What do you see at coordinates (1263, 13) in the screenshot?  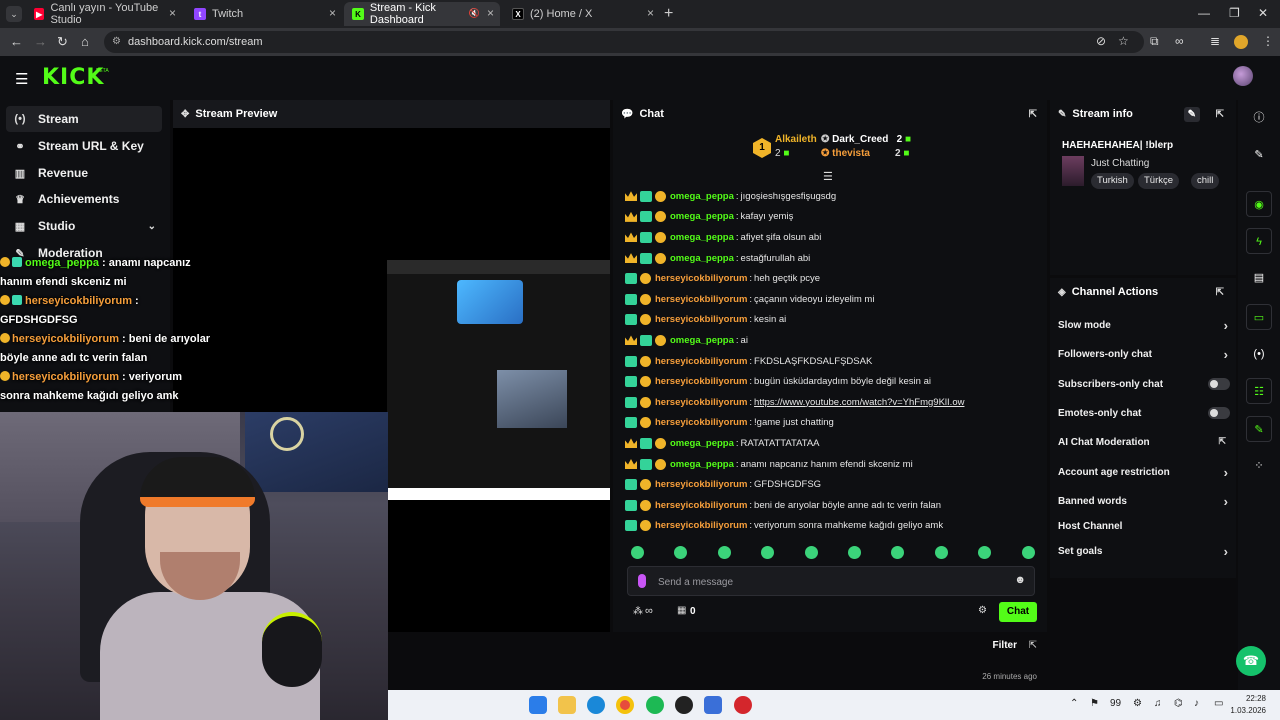 I see `window-close-icon: ✕` at bounding box center [1263, 13].